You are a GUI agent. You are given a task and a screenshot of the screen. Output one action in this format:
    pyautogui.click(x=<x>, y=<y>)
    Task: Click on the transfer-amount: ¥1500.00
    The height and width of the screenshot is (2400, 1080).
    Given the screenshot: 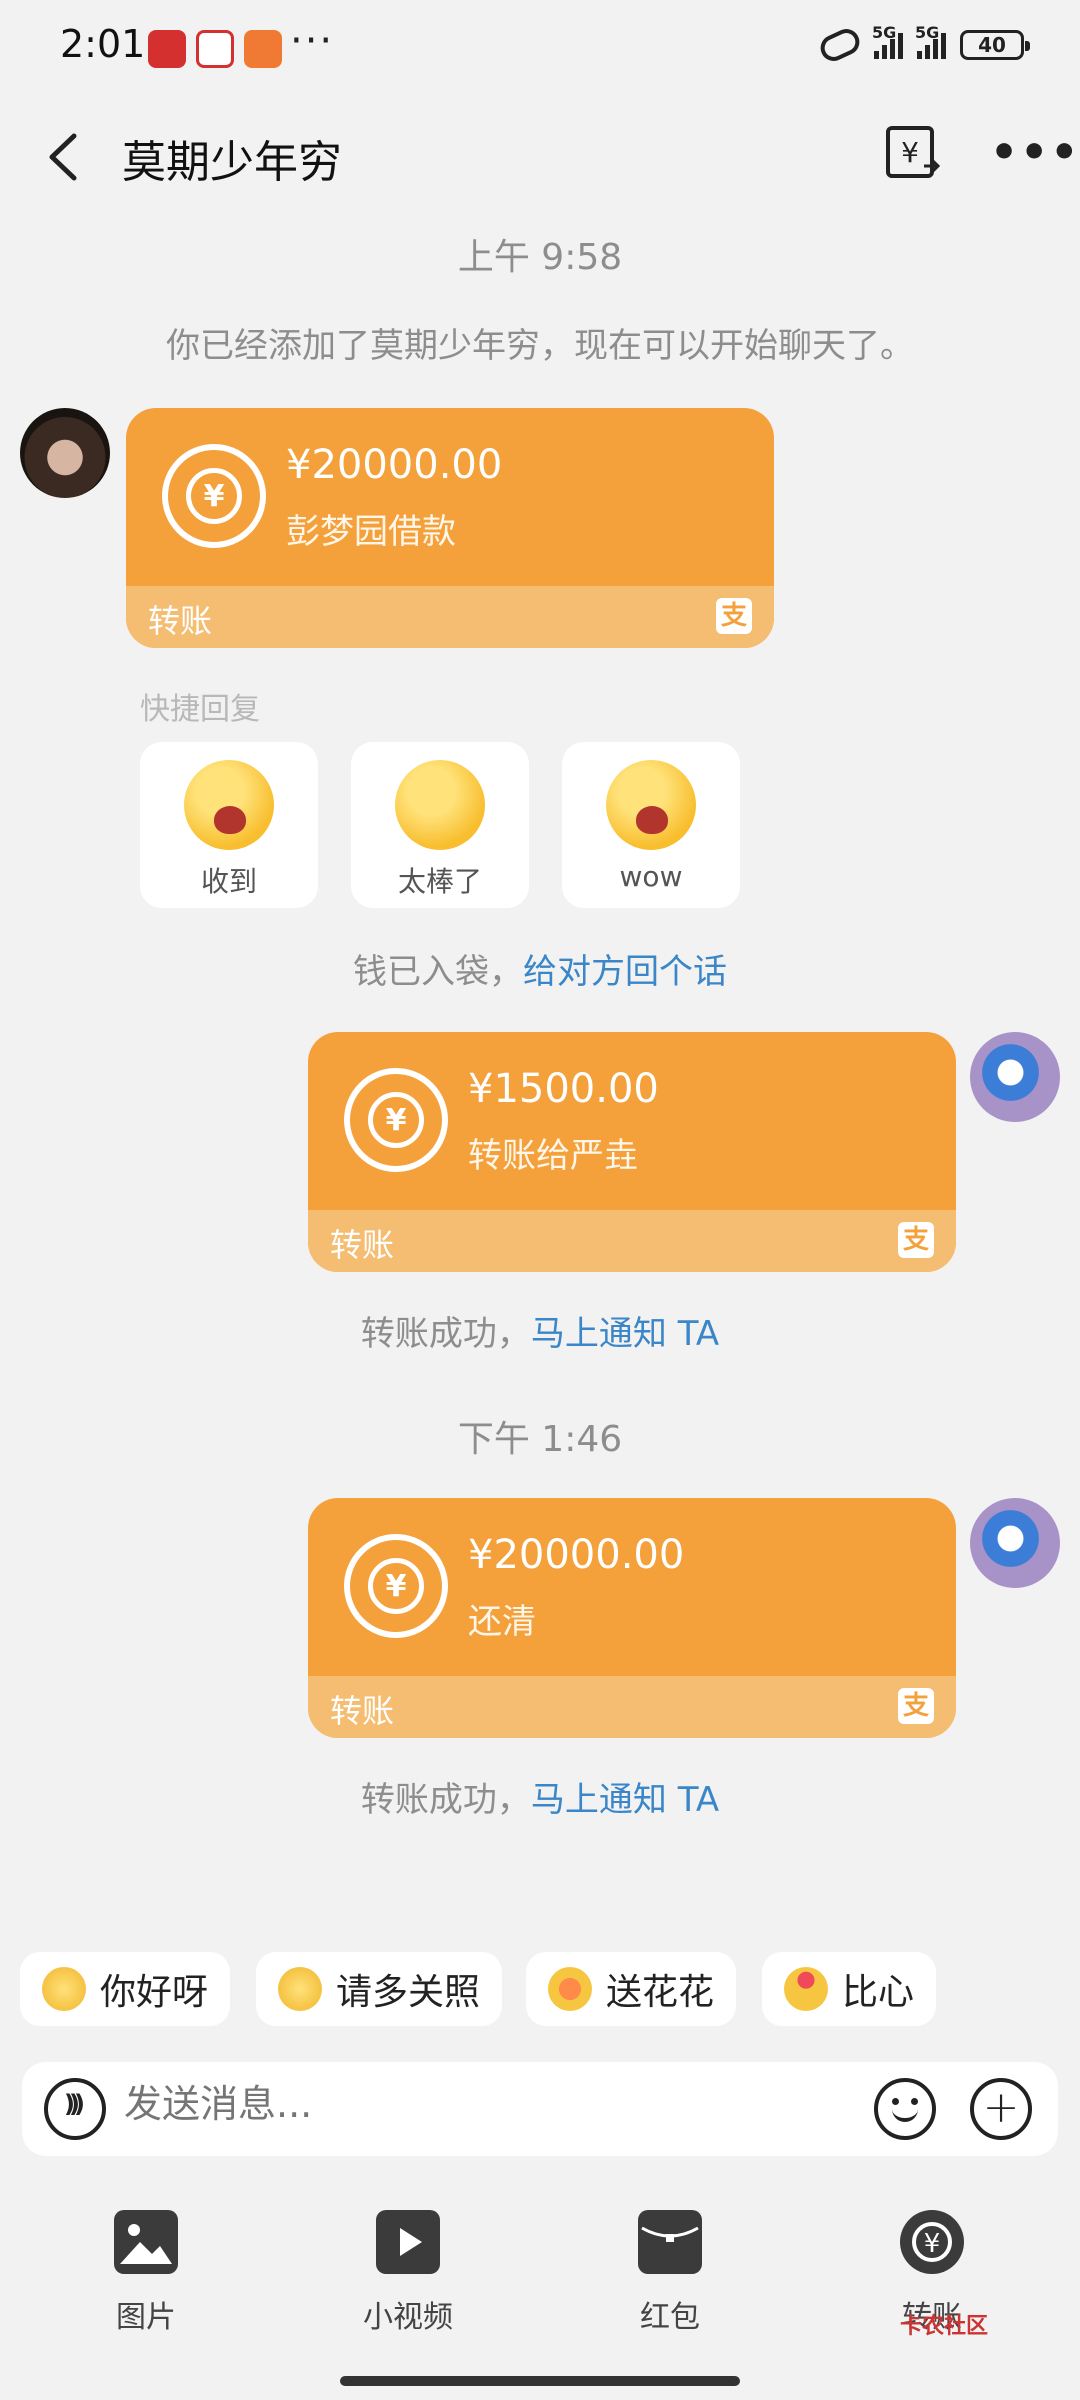 What is the action you would take?
    pyautogui.click(x=563, y=1089)
    